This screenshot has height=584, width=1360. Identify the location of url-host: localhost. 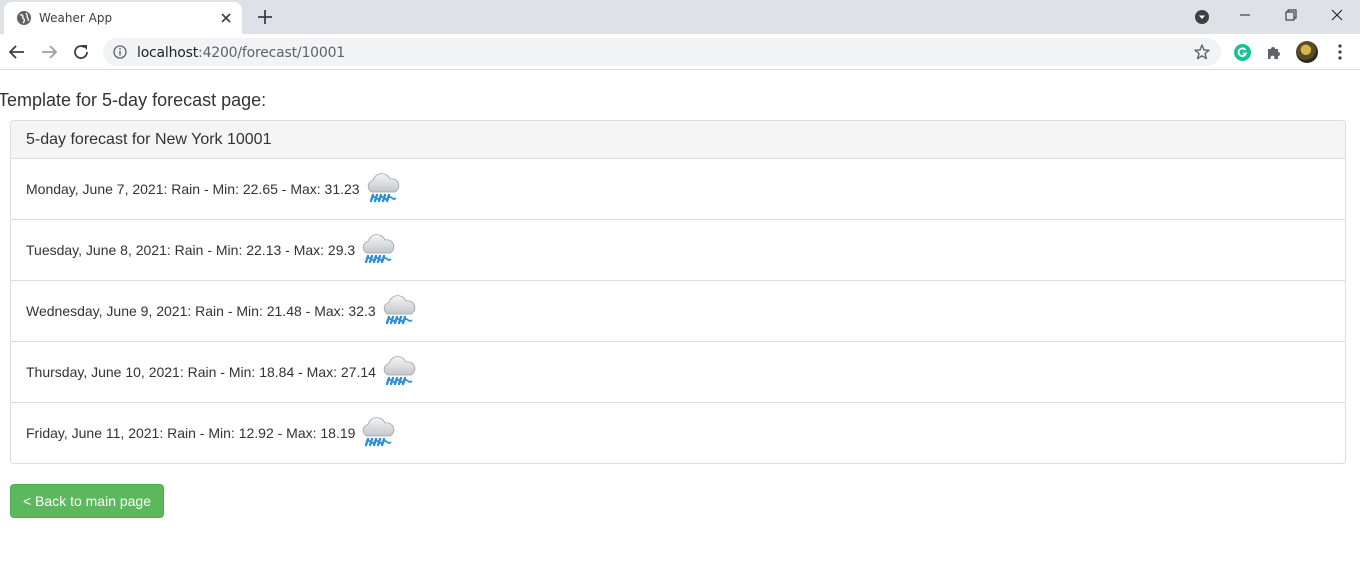
(168, 53).